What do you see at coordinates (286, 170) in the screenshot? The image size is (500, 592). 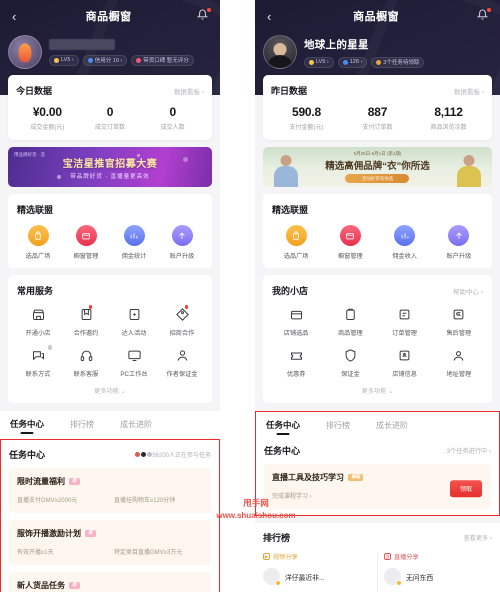 I see `banner-person-left` at bounding box center [286, 170].